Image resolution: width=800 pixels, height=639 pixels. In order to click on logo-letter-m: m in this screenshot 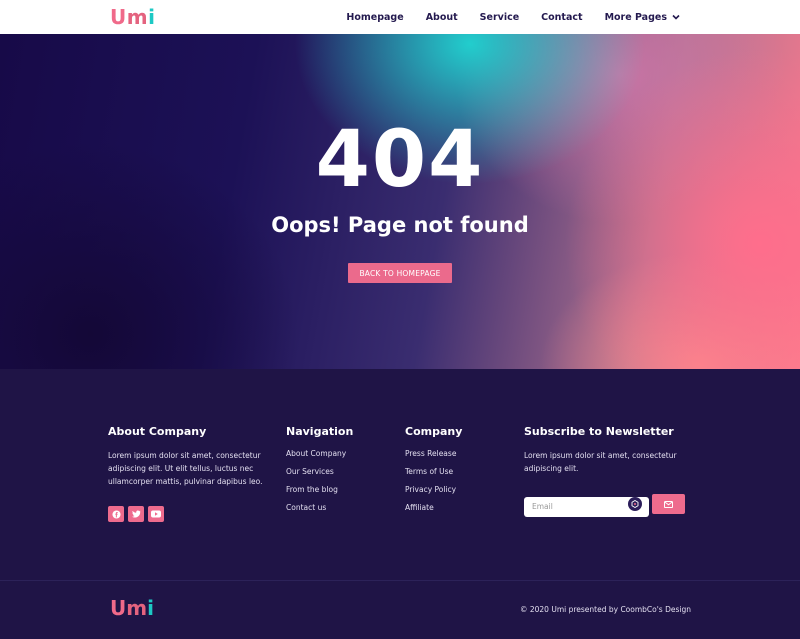, I will do `click(137, 17)`.